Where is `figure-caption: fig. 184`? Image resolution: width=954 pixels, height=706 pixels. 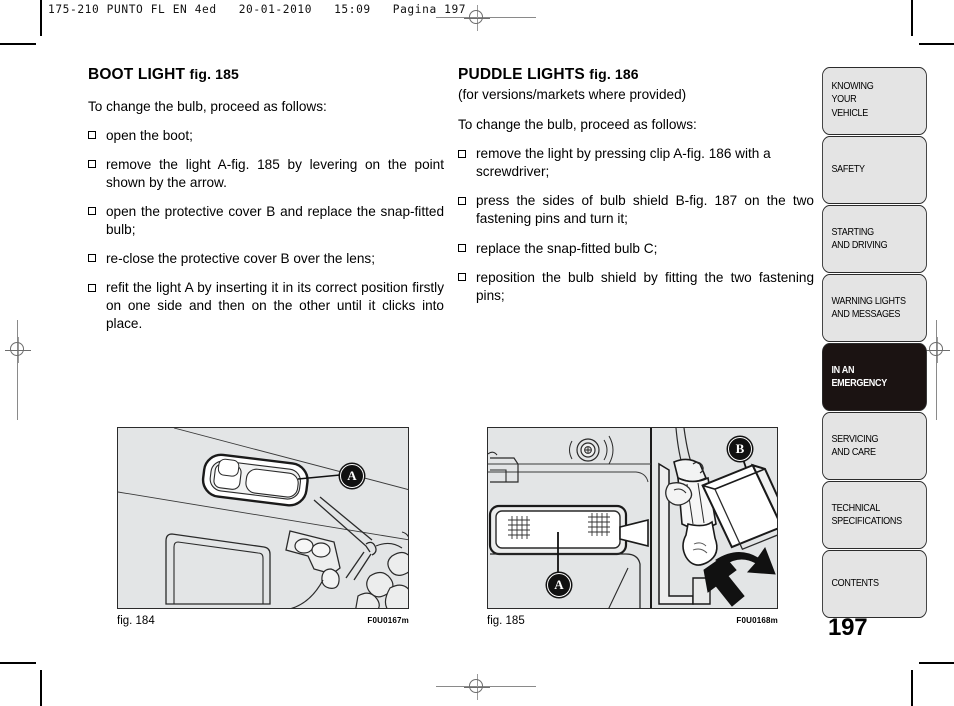 figure-caption: fig. 184 is located at coordinates (136, 621).